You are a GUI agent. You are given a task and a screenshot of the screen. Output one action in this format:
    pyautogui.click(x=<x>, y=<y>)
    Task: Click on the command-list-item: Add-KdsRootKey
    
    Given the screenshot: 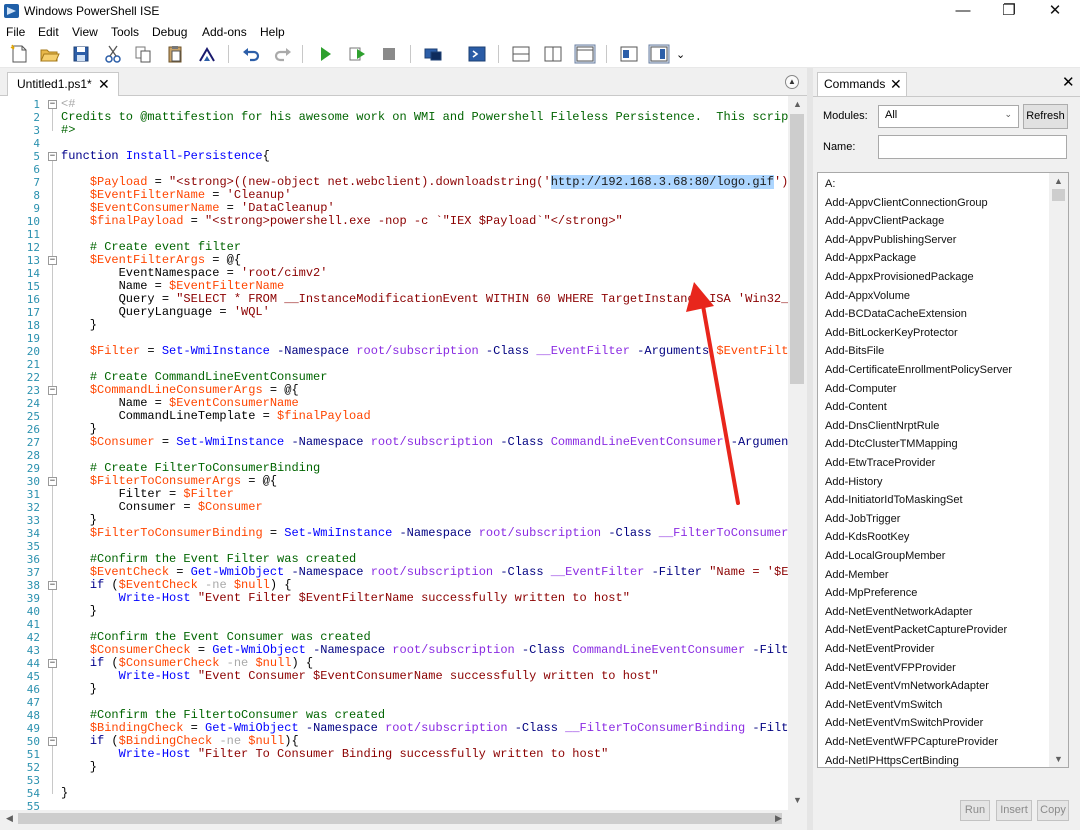 What is the action you would take?
    pyautogui.click(x=867, y=537)
    